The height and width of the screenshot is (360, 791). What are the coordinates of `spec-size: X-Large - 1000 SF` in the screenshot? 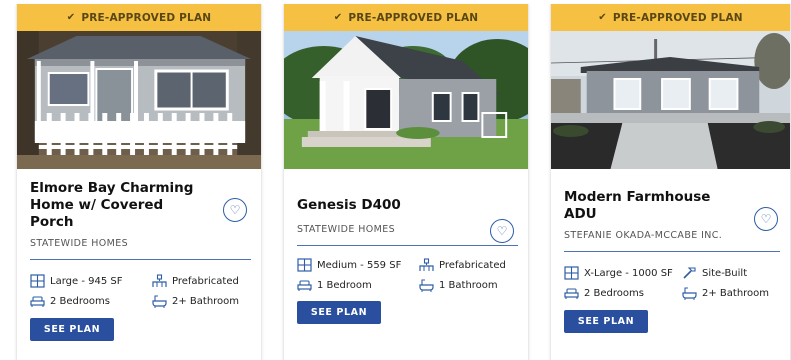 It's located at (623, 273).